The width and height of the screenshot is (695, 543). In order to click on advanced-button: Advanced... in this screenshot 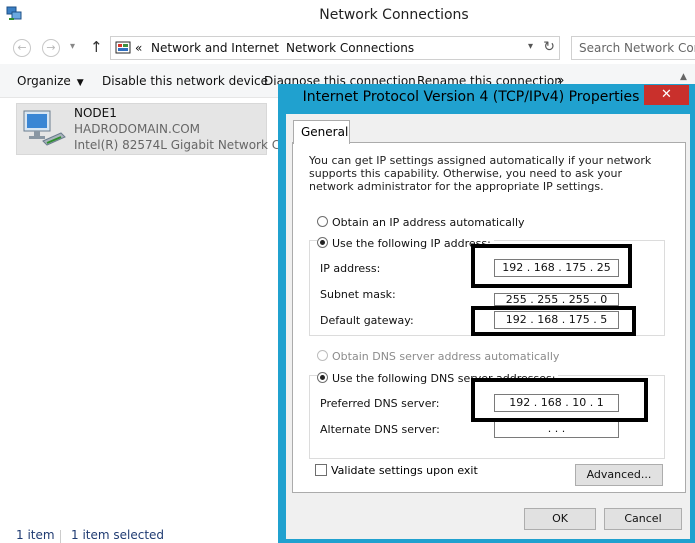, I will do `click(619, 475)`.